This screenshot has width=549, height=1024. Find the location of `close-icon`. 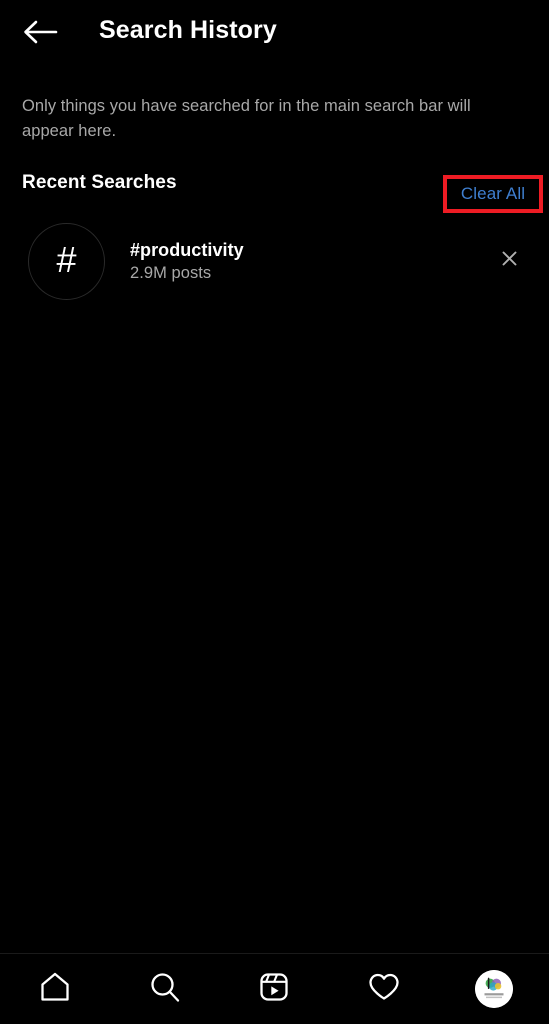

close-icon is located at coordinates (509, 261).